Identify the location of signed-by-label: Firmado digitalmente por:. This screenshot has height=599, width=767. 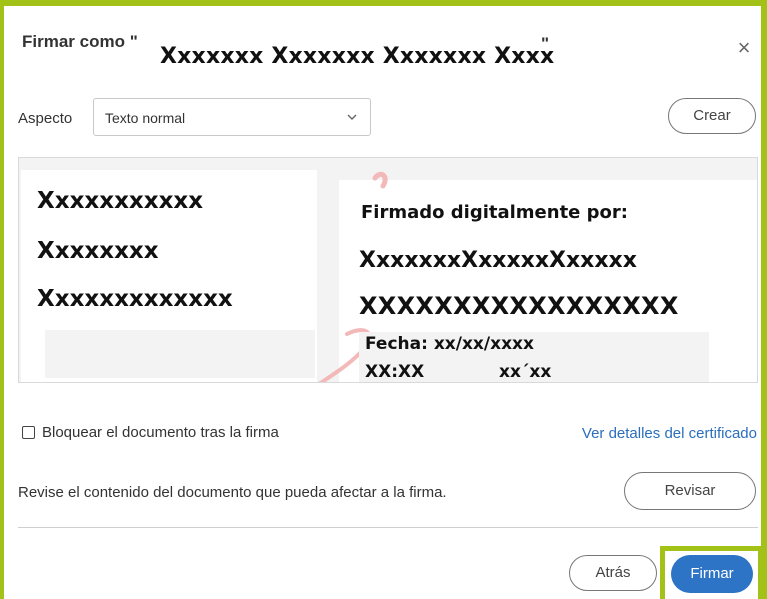
(494, 212).